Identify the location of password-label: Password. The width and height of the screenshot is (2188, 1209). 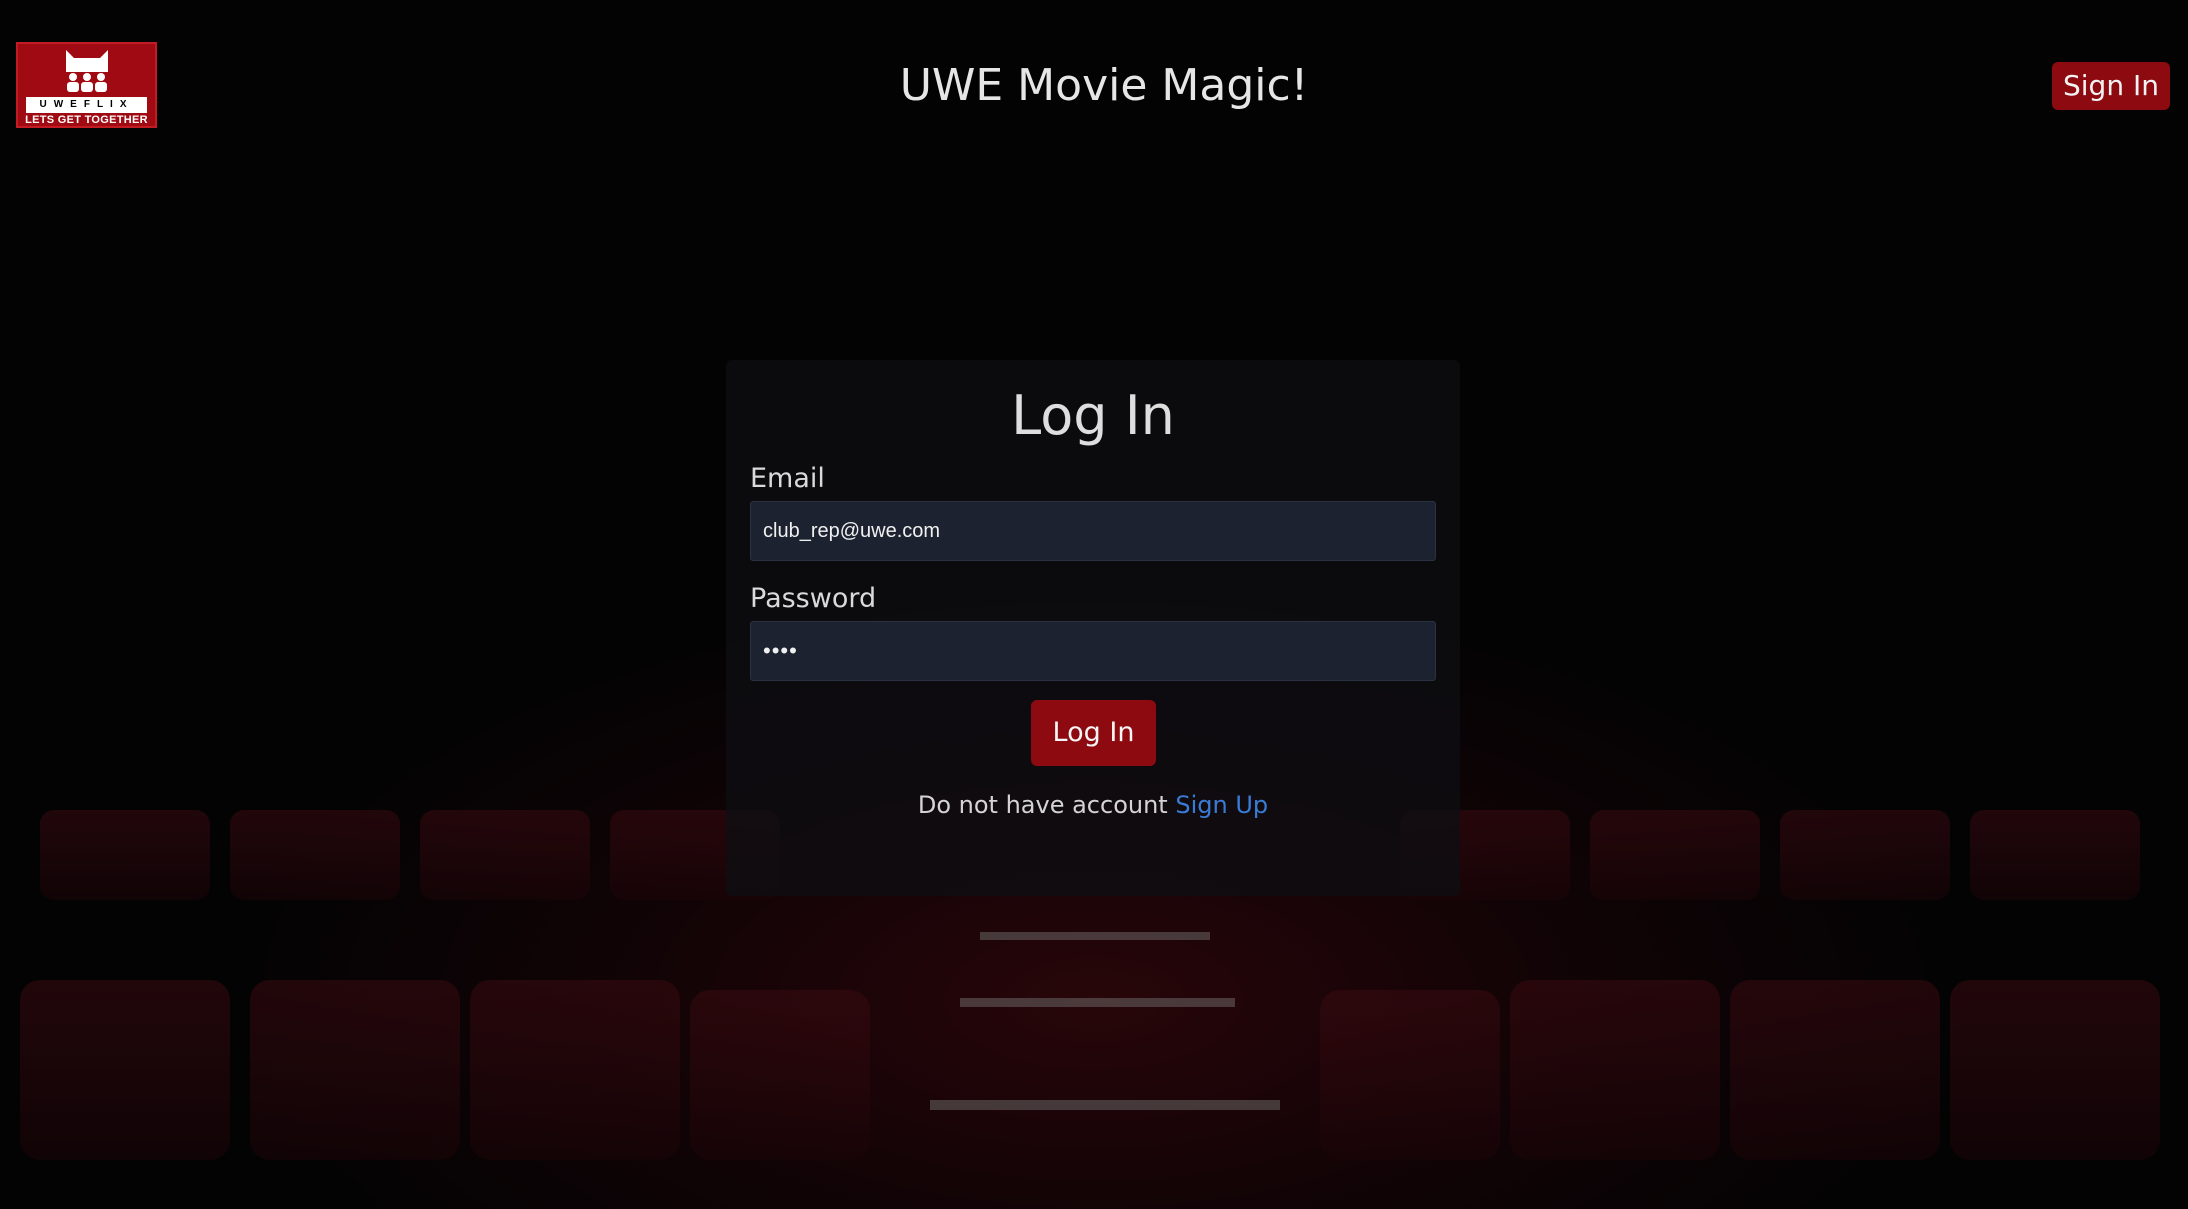
(813, 598).